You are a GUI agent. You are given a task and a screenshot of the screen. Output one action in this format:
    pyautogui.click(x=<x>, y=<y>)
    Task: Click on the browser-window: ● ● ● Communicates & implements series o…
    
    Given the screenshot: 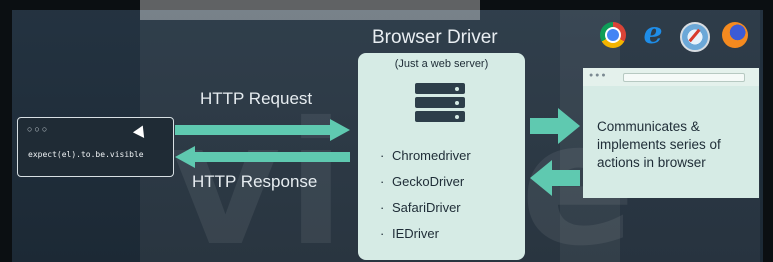 What is the action you would take?
    pyautogui.click(x=671, y=133)
    